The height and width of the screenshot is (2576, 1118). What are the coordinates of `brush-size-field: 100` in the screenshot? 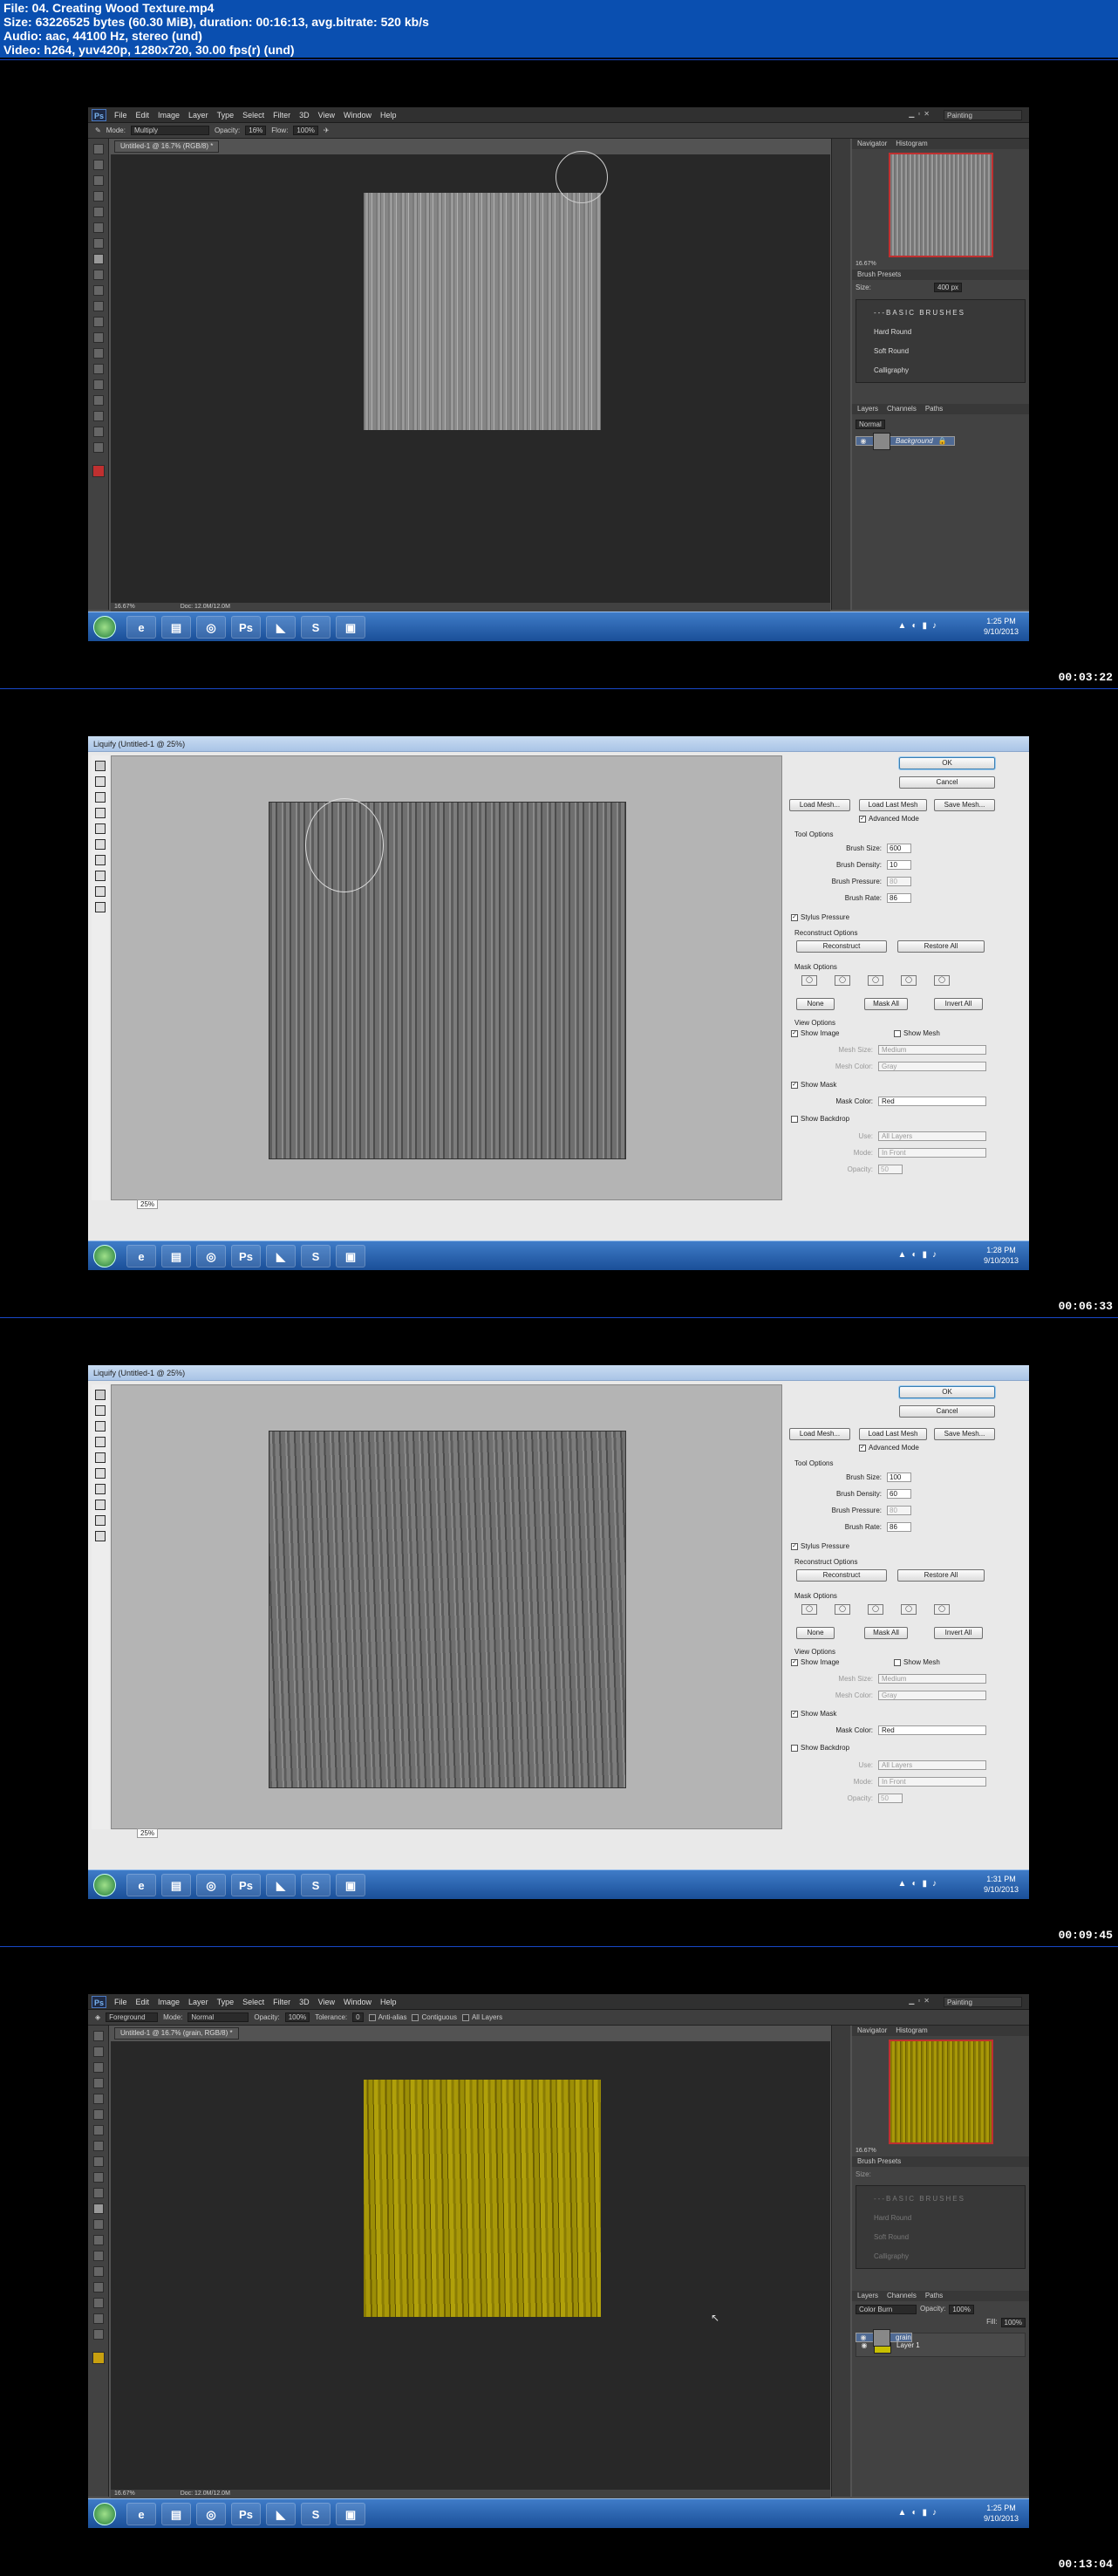 It's located at (899, 1477).